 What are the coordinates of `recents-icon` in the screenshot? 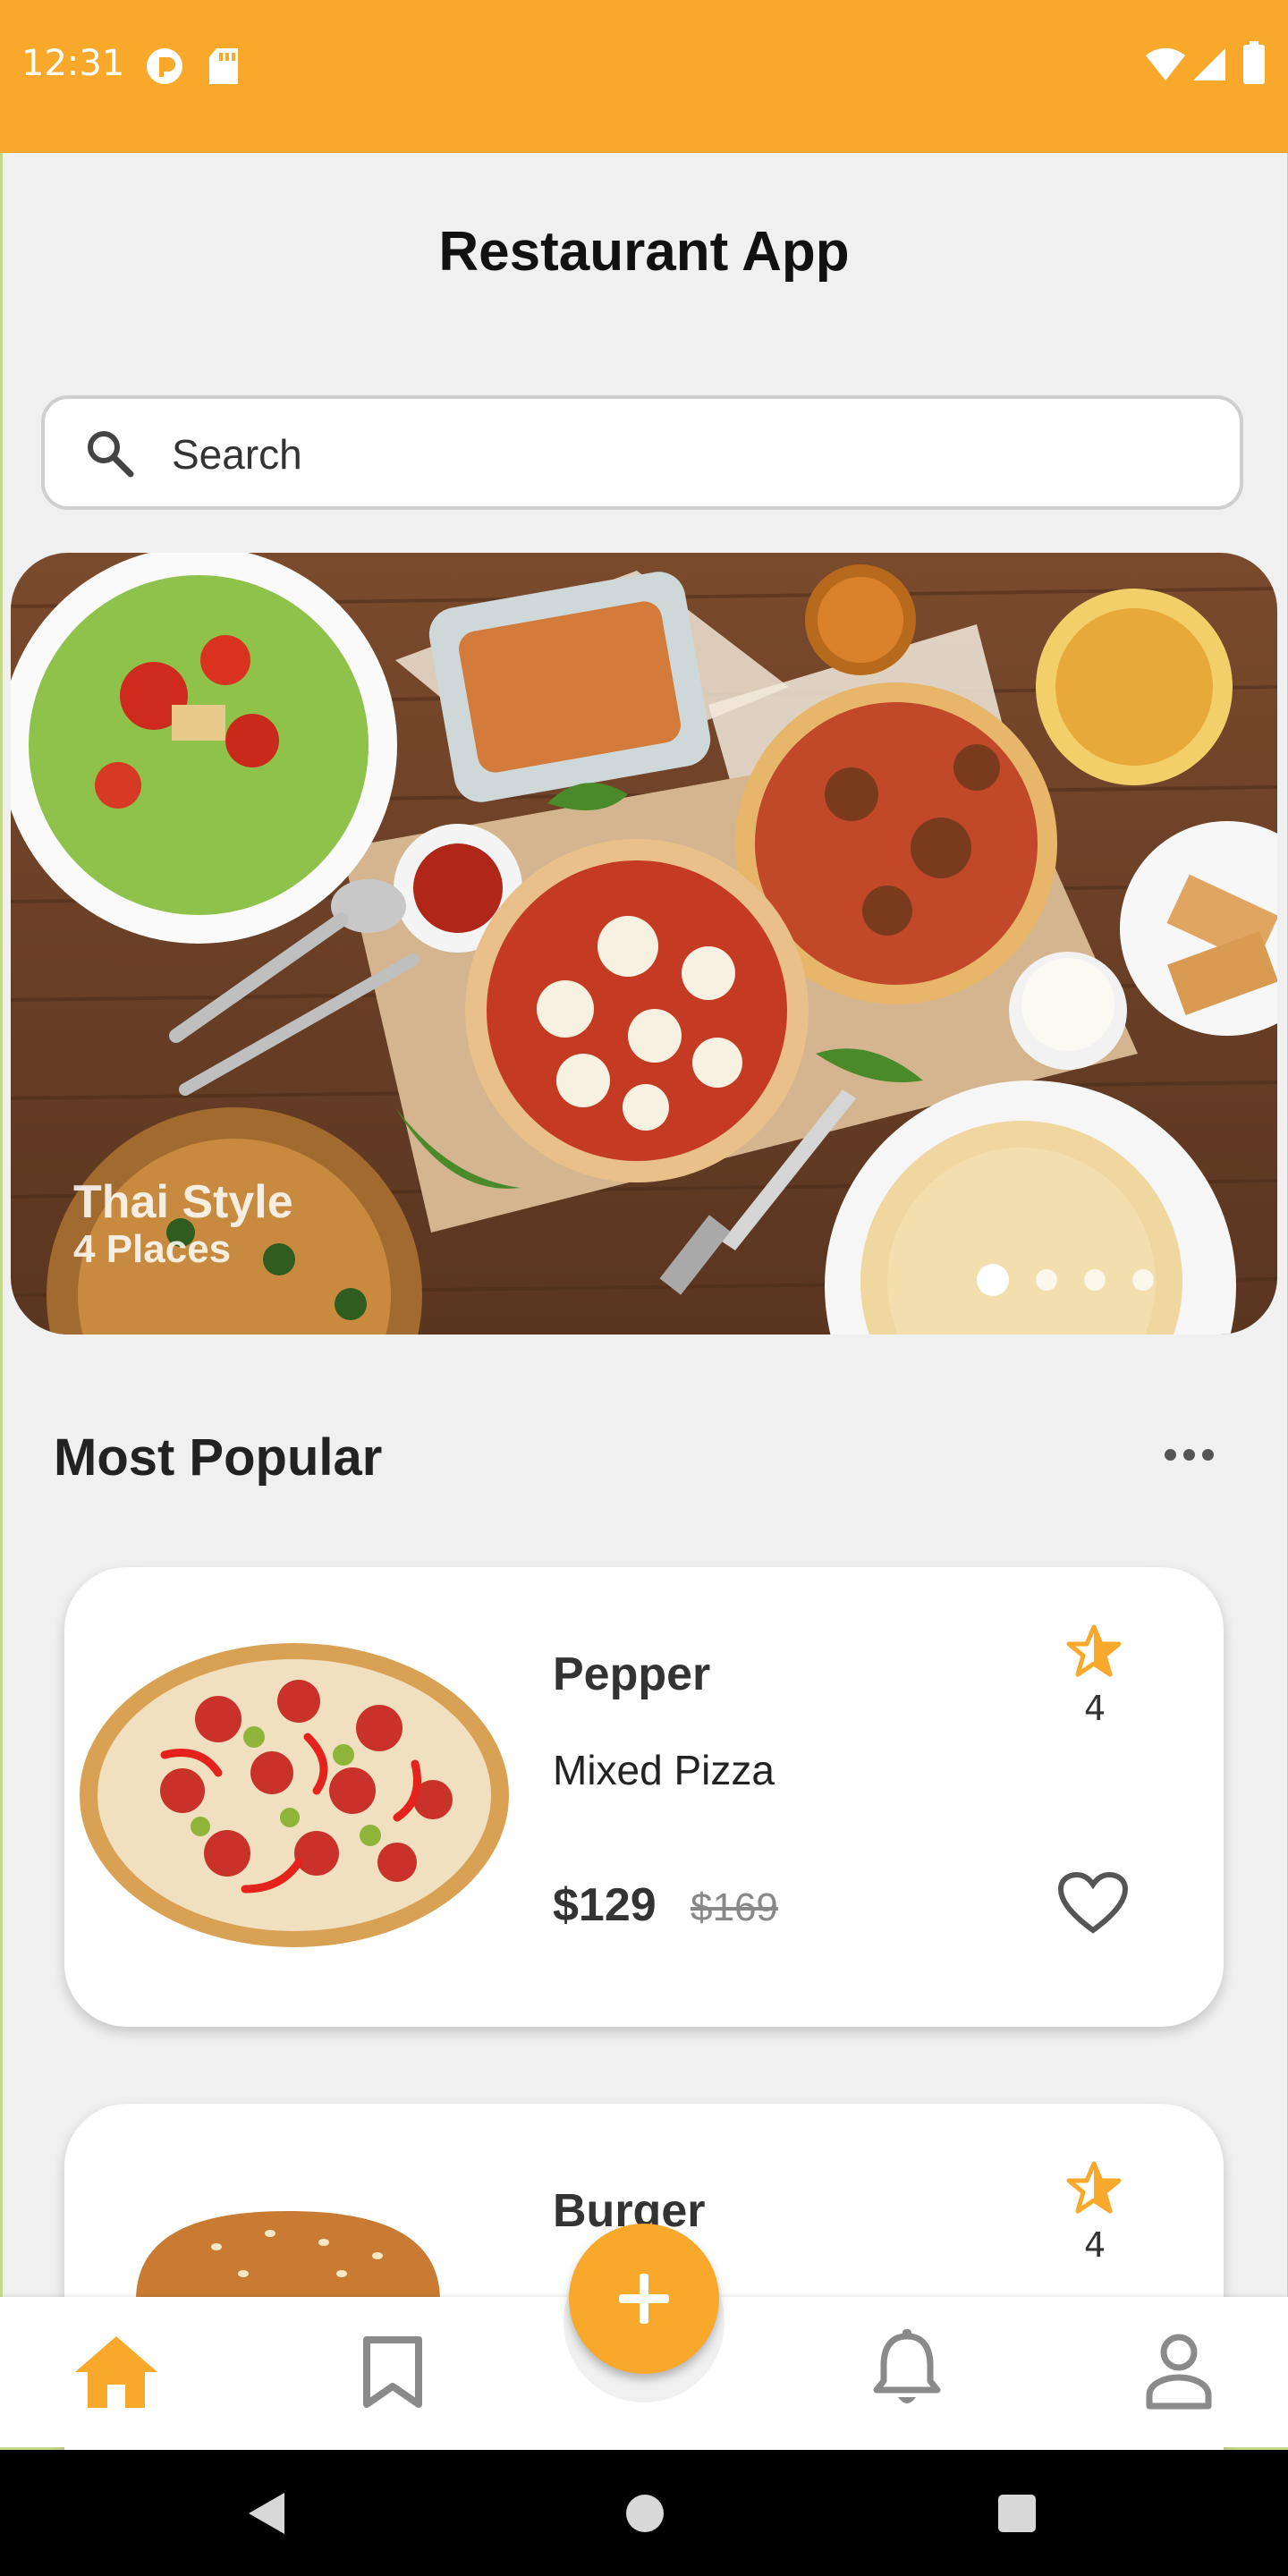 It's located at (1017, 2513).